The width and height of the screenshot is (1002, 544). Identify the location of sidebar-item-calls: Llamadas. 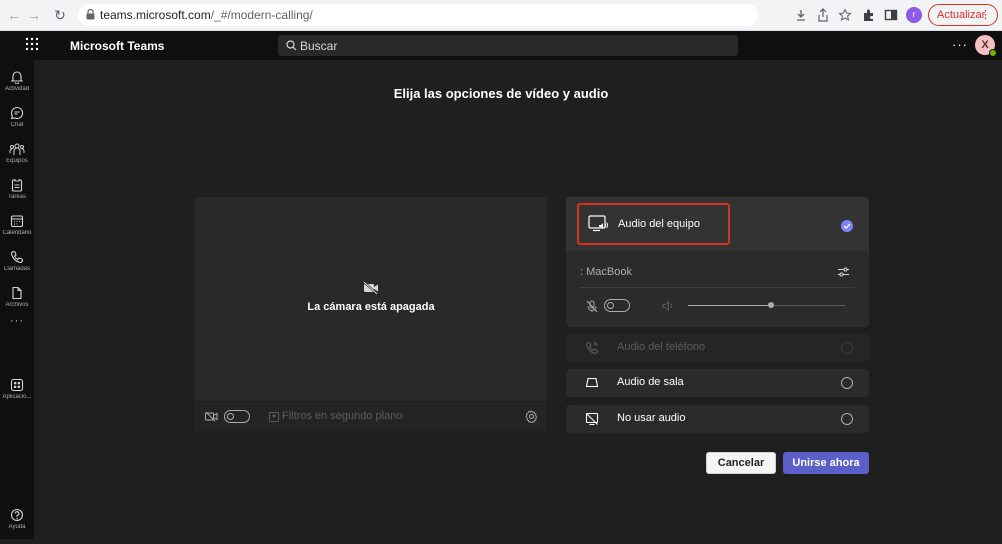
(17, 268).